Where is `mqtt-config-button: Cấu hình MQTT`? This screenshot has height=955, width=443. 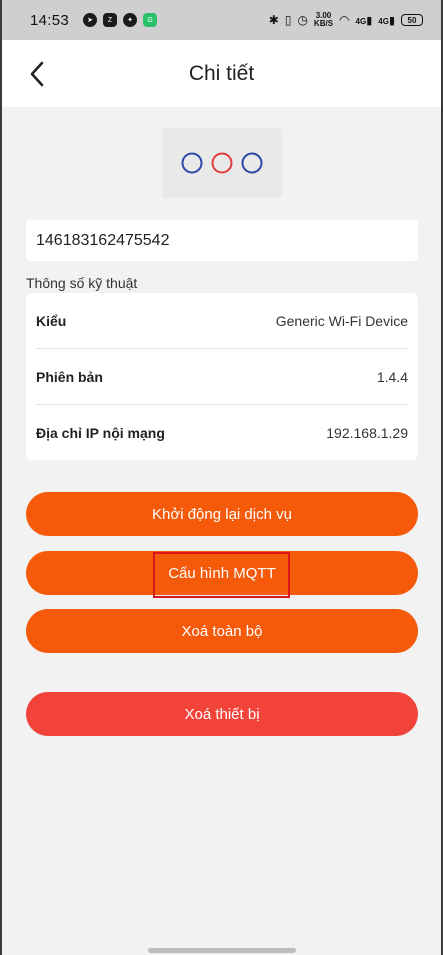 mqtt-config-button: Cấu hình MQTT is located at coordinates (222, 573).